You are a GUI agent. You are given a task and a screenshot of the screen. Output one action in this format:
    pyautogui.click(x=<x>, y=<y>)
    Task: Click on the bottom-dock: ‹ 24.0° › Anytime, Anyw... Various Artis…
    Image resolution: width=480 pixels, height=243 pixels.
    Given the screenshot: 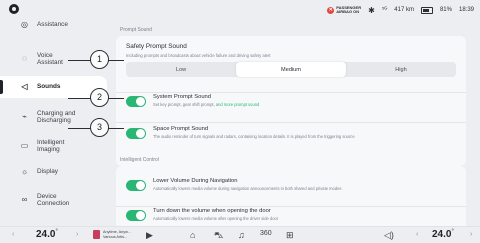 What is the action you would take?
    pyautogui.click(x=240, y=234)
    